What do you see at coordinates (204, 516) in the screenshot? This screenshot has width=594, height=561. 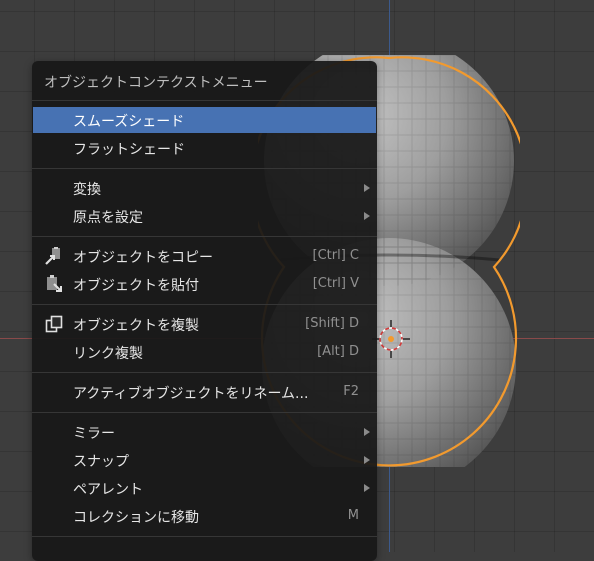 I see `menu-item-move-to-collection: コレクションに移動 M` at bounding box center [204, 516].